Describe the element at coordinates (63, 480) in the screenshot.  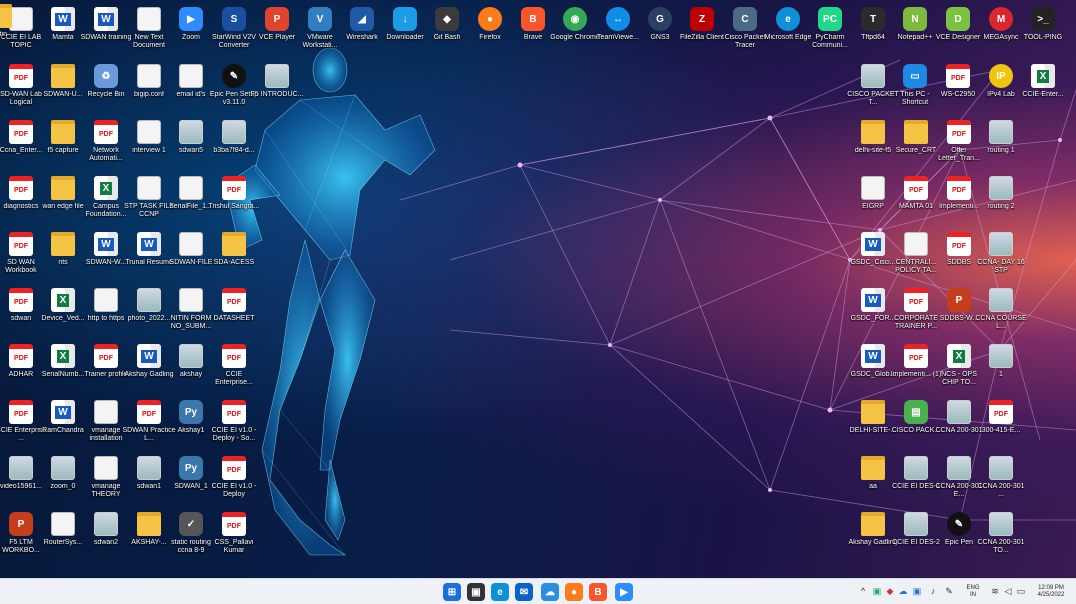
I see `desktop-icon-zoom-0: zoom_0` at that location.